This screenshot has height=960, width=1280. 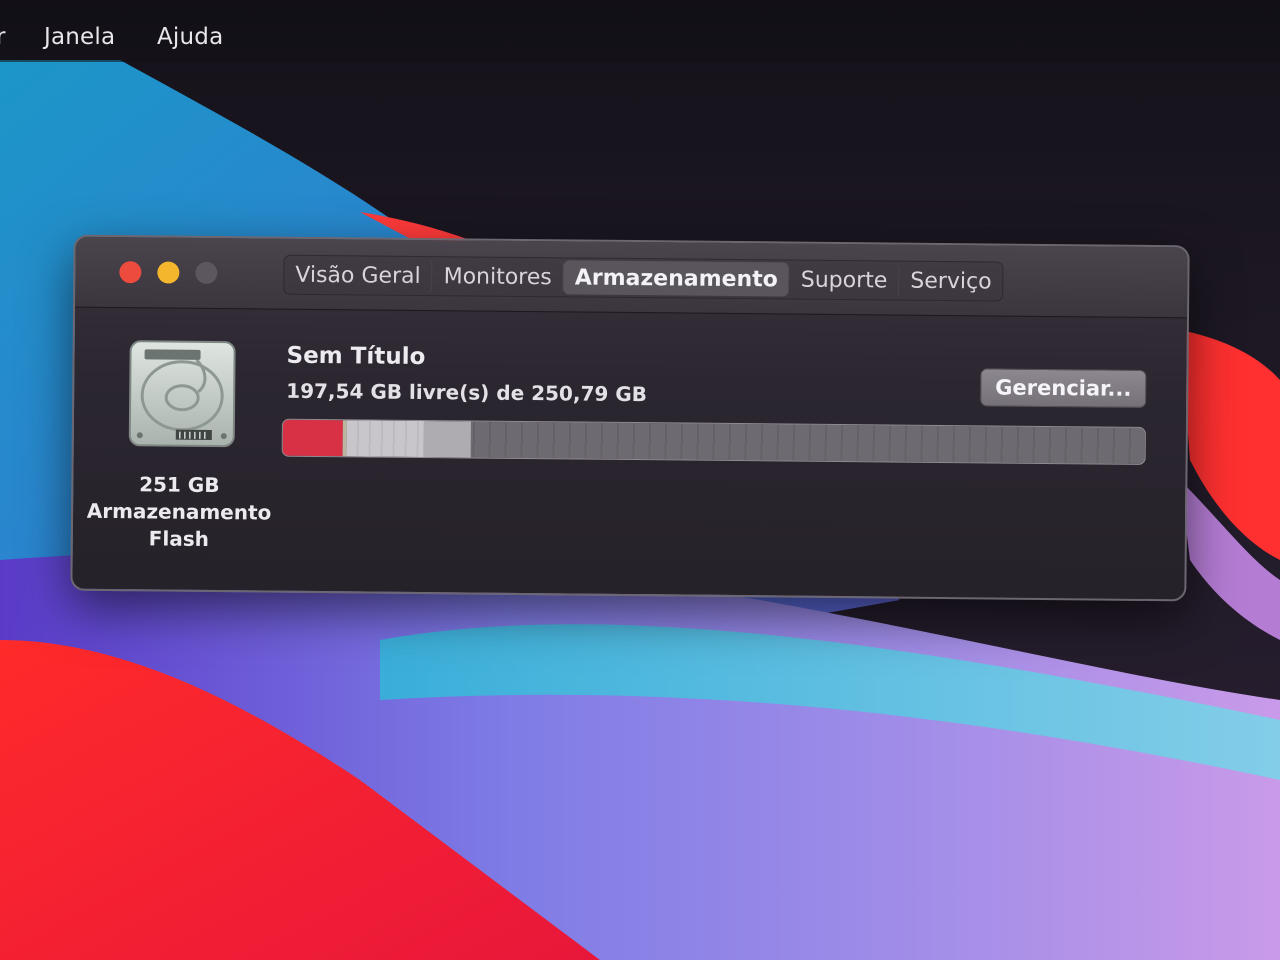 What do you see at coordinates (182, 394) in the screenshot?
I see `hard-drive-icon` at bounding box center [182, 394].